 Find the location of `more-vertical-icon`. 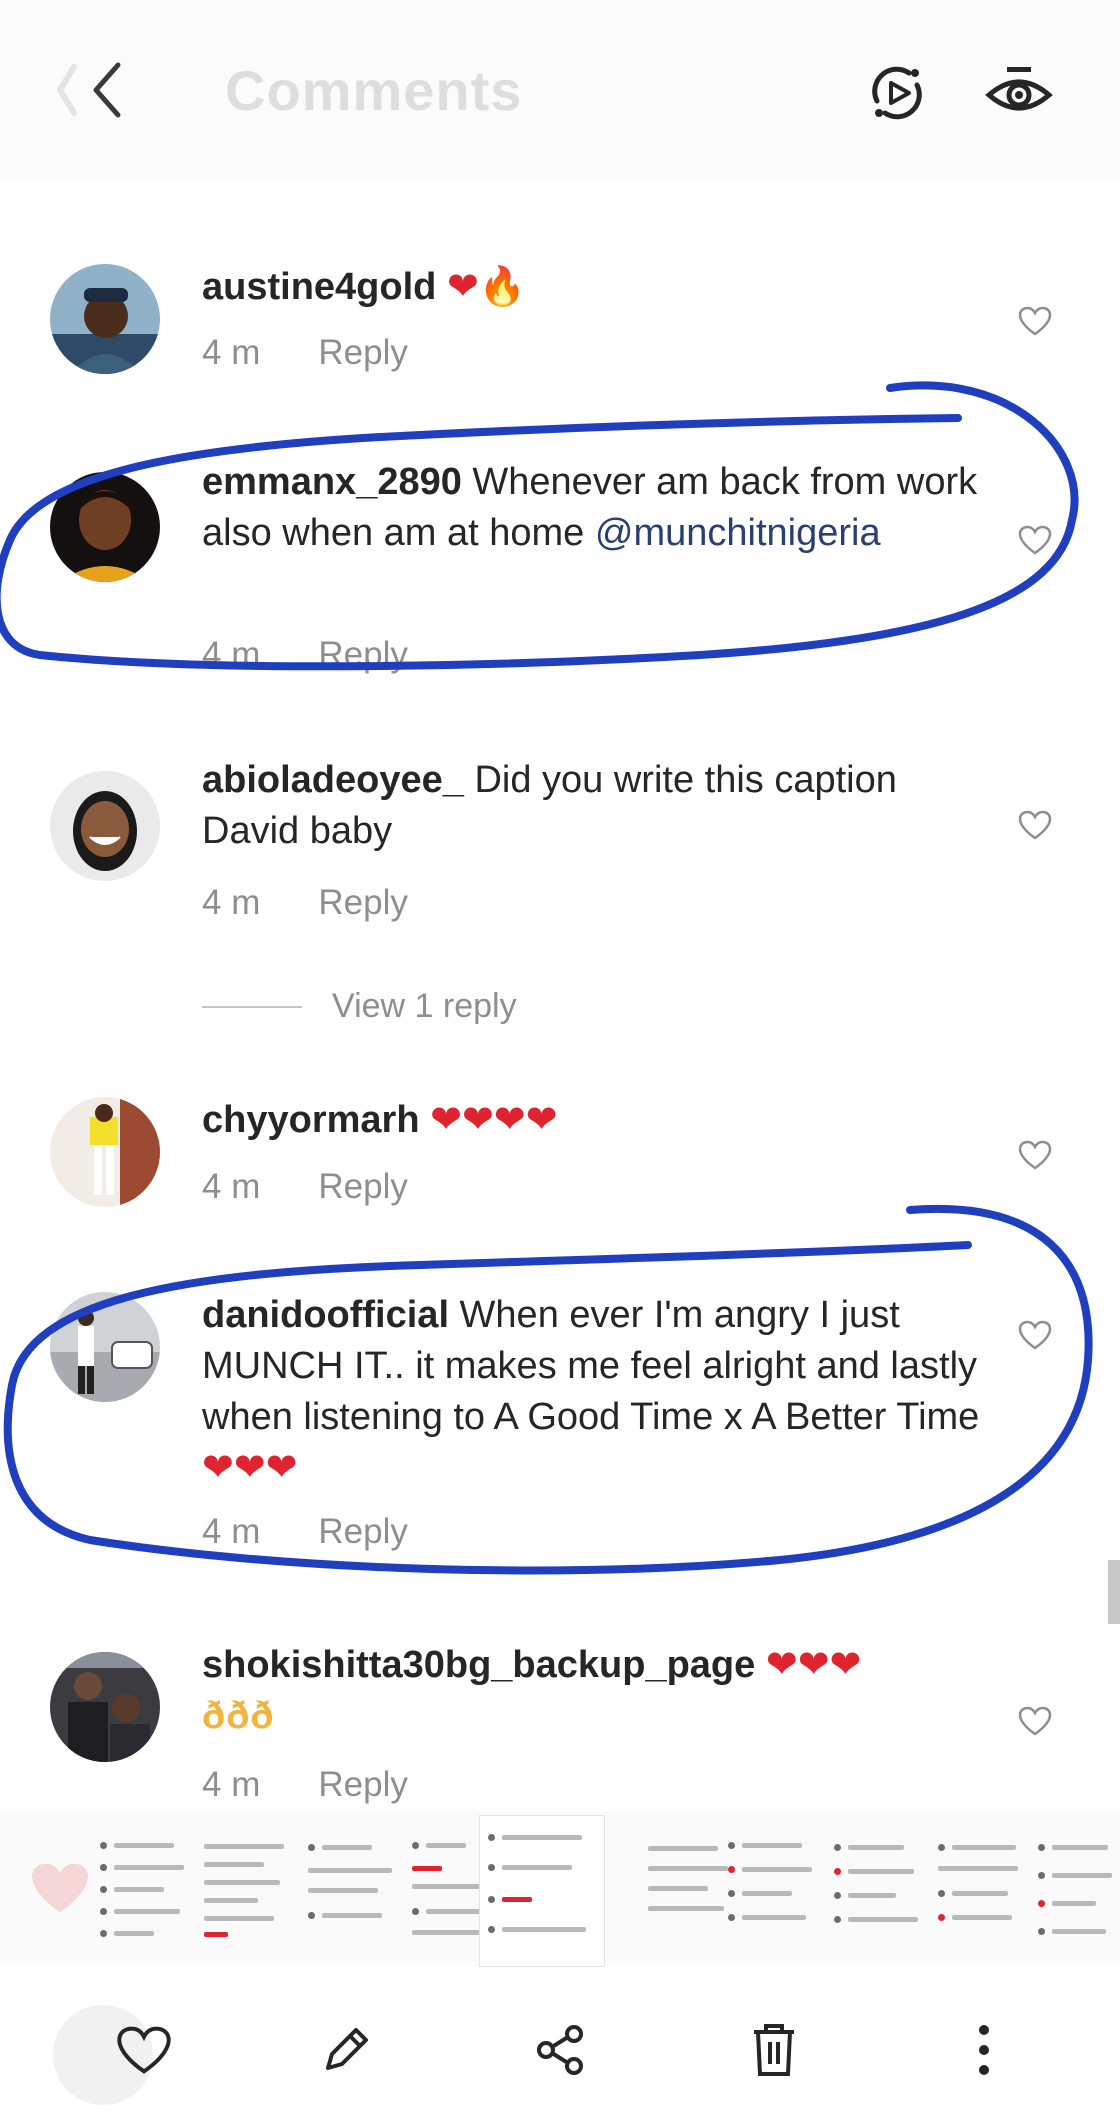

more-vertical-icon is located at coordinates (984, 2050).